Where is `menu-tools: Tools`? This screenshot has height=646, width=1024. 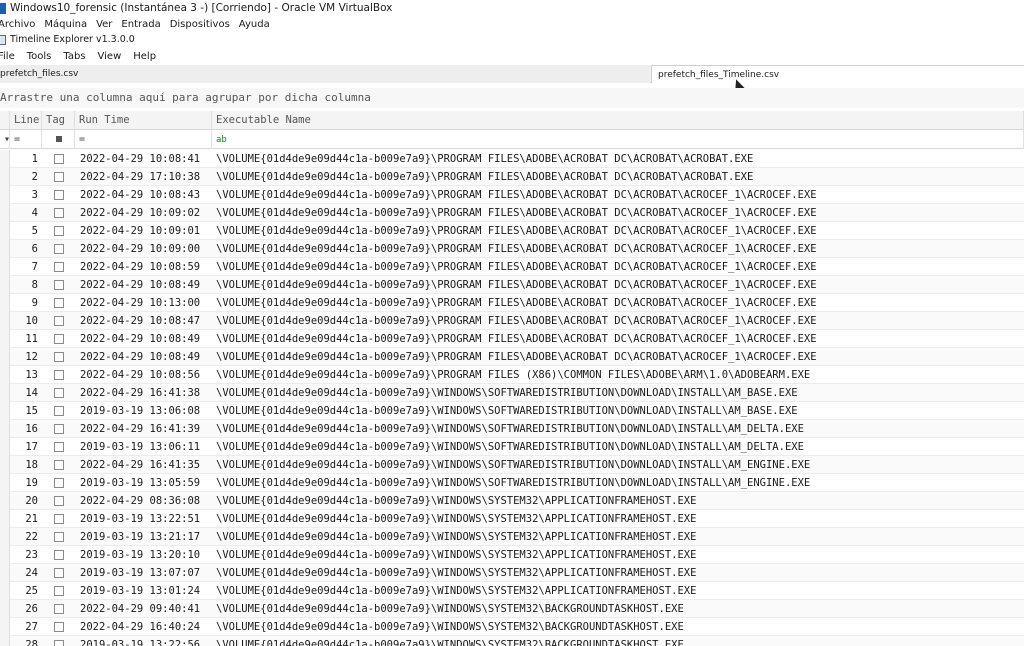 menu-tools: Tools is located at coordinates (39, 56).